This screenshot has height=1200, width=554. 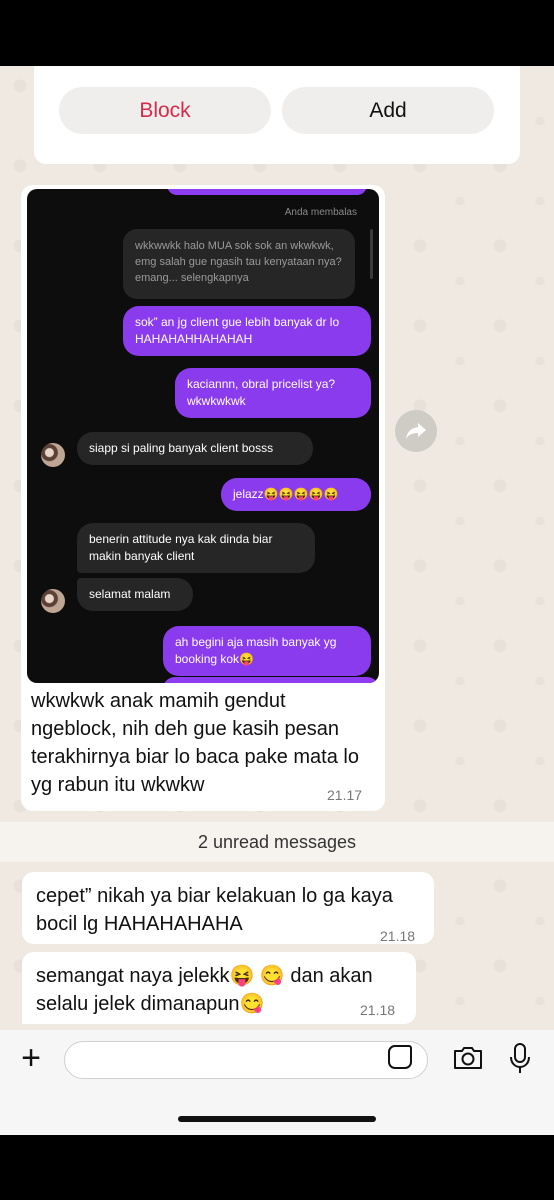 What do you see at coordinates (388, 110) in the screenshot?
I see `add-button: Add` at bounding box center [388, 110].